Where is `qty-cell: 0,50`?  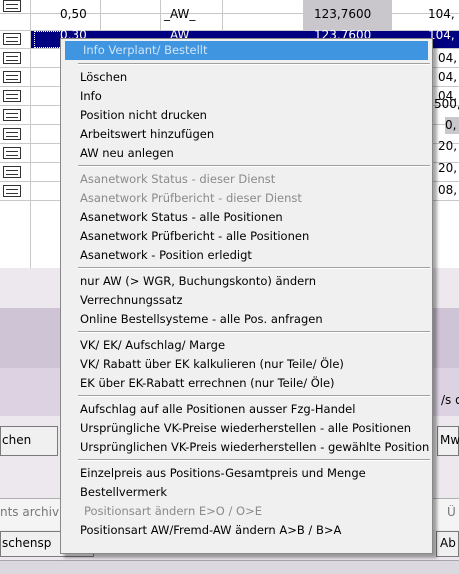 qty-cell: 0,50 is located at coordinates (73, 14).